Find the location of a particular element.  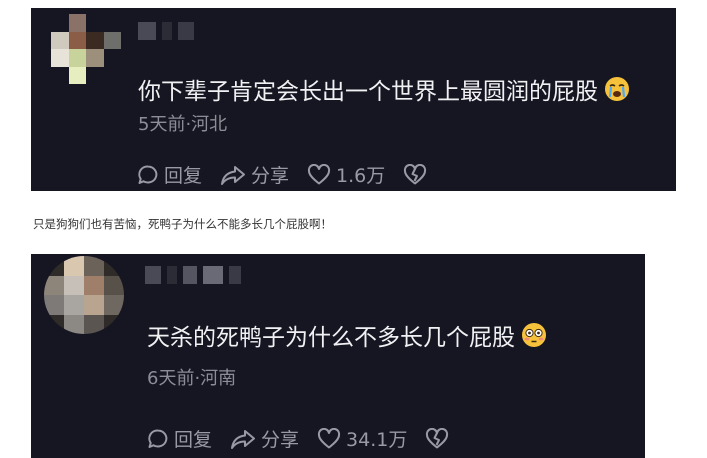

flushed-face-icon is located at coordinates (534, 335).